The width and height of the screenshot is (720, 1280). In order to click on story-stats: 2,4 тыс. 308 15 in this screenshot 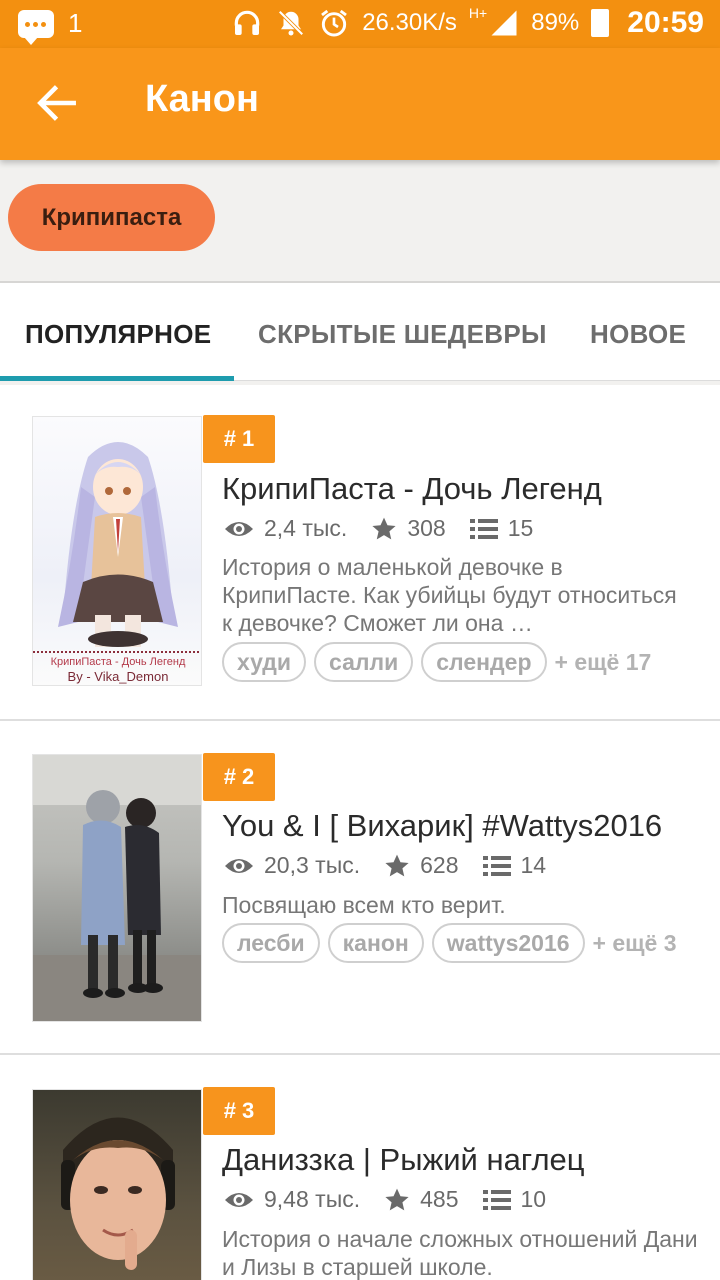, I will do `click(390, 528)`.